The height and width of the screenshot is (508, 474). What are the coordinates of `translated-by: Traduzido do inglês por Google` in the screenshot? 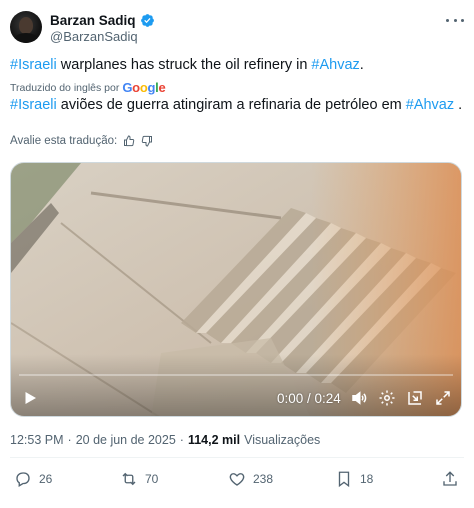 It's located at (88, 87).